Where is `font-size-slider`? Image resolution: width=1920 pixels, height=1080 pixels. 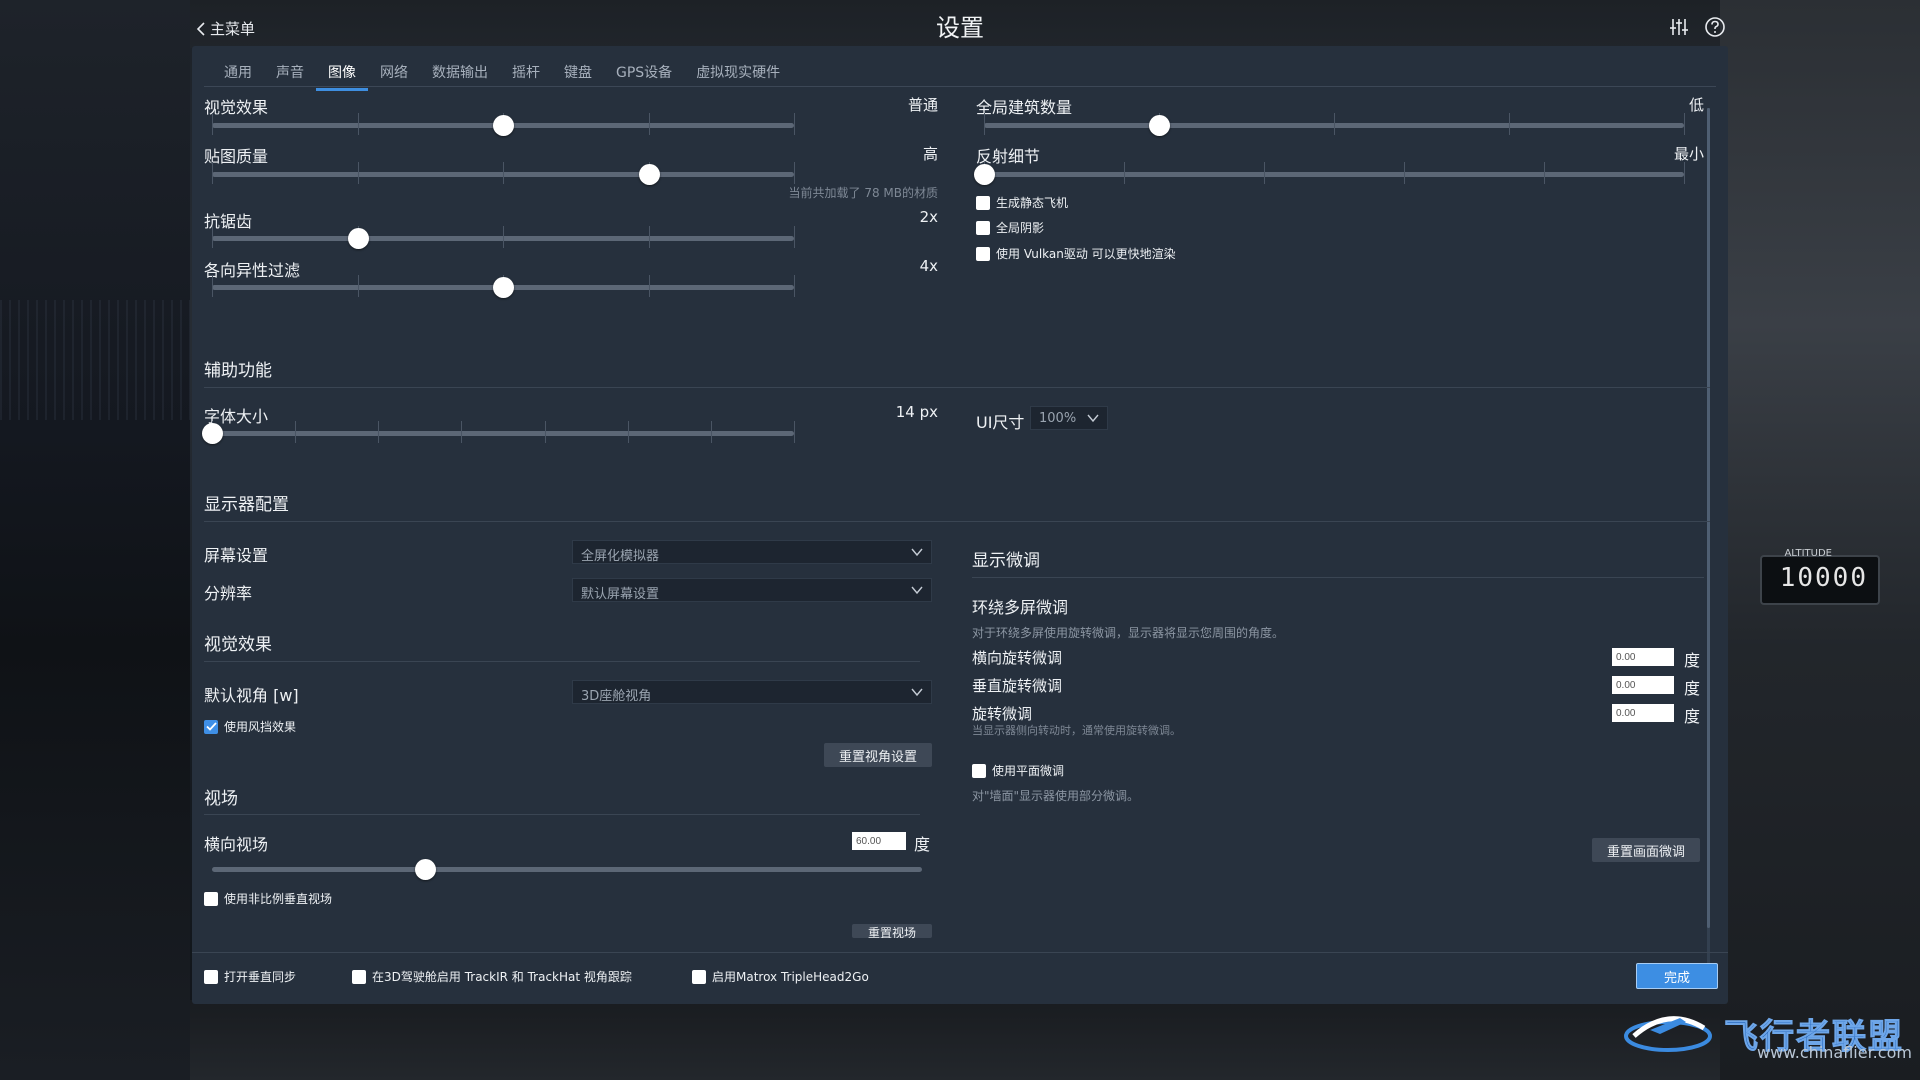 font-size-slider is located at coordinates (498, 432).